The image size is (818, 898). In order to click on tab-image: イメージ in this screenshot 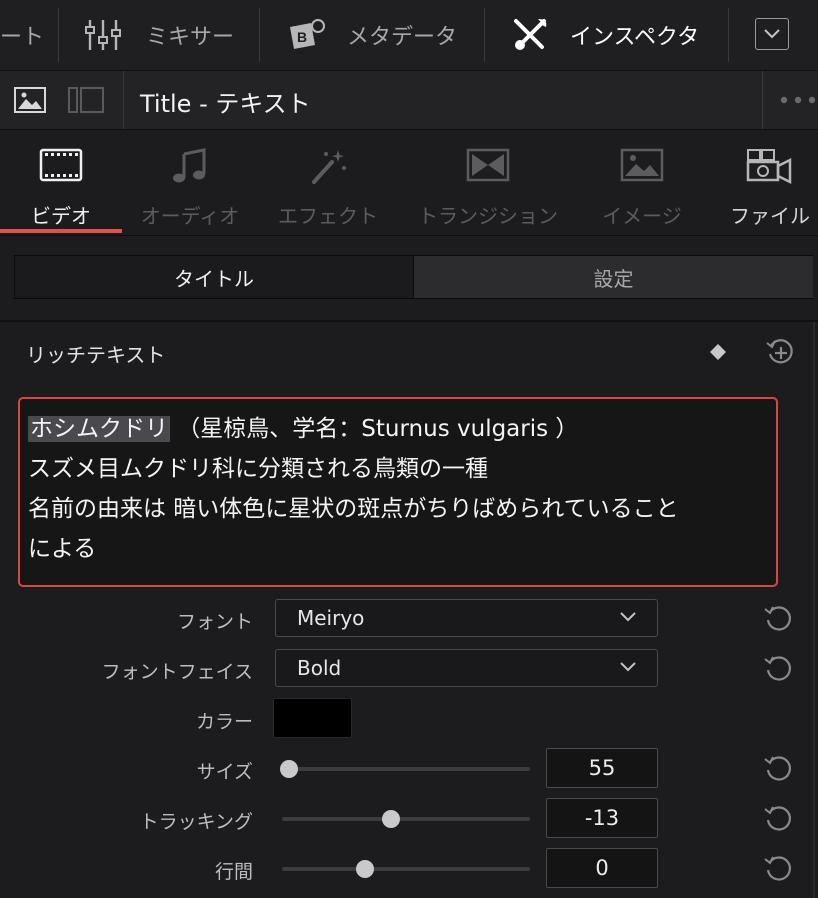, I will do `click(642, 182)`.